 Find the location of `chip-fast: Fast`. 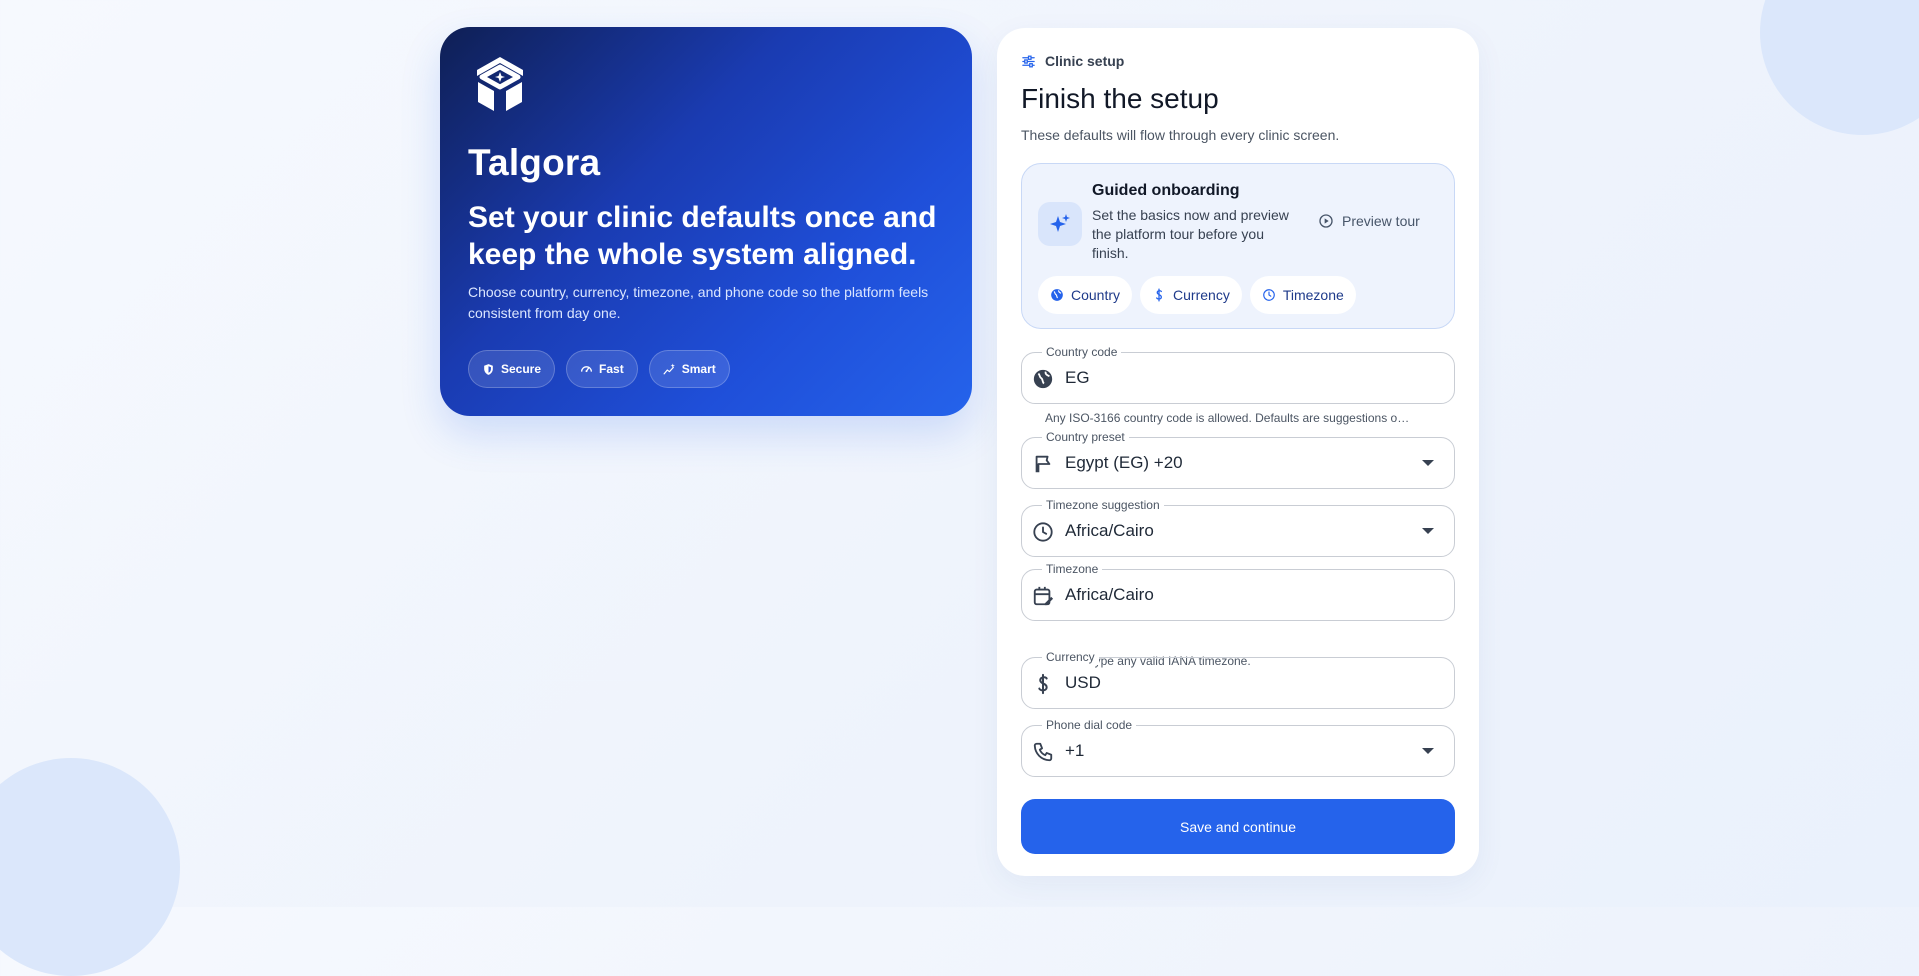

chip-fast: Fast is located at coordinates (602, 369).